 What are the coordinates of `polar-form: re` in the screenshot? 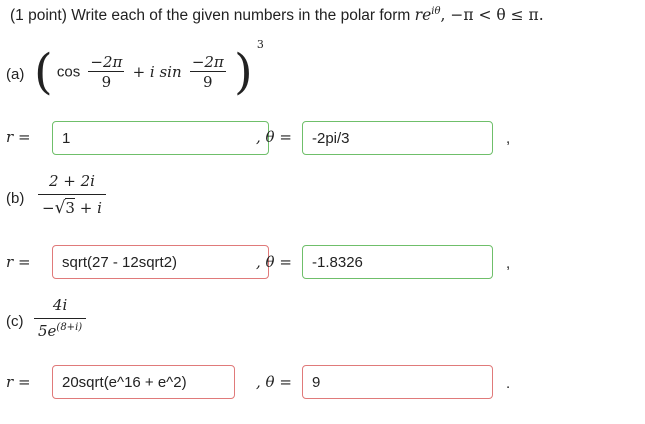 It's located at (423, 15).